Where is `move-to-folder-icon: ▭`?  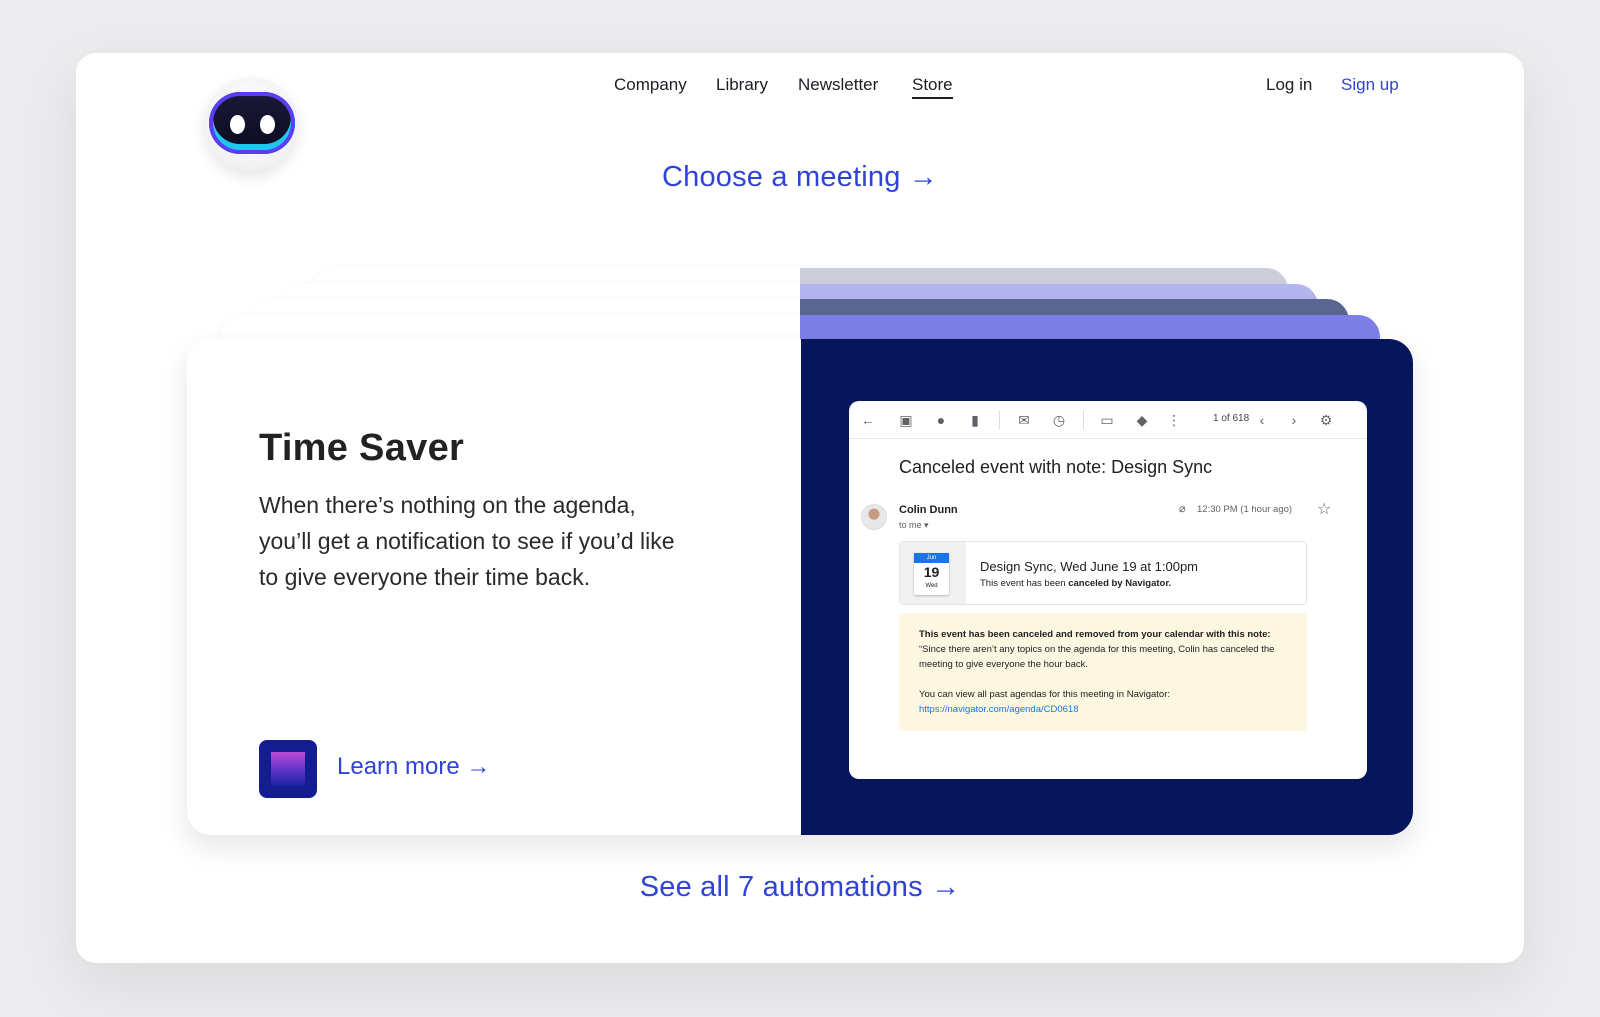
move-to-folder-icon: ▭ is located at coordinates (1107, 420).